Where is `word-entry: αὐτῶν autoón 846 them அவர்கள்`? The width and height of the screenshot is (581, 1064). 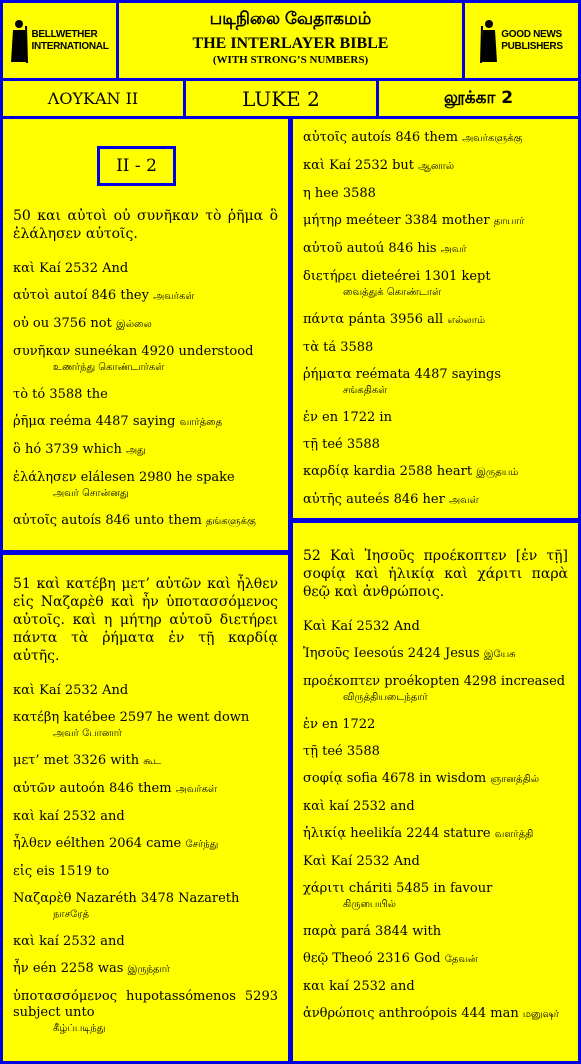 word-entry: αὐτῶν autoón 846 them அவர்கள் is located at coordinates (145, 789).